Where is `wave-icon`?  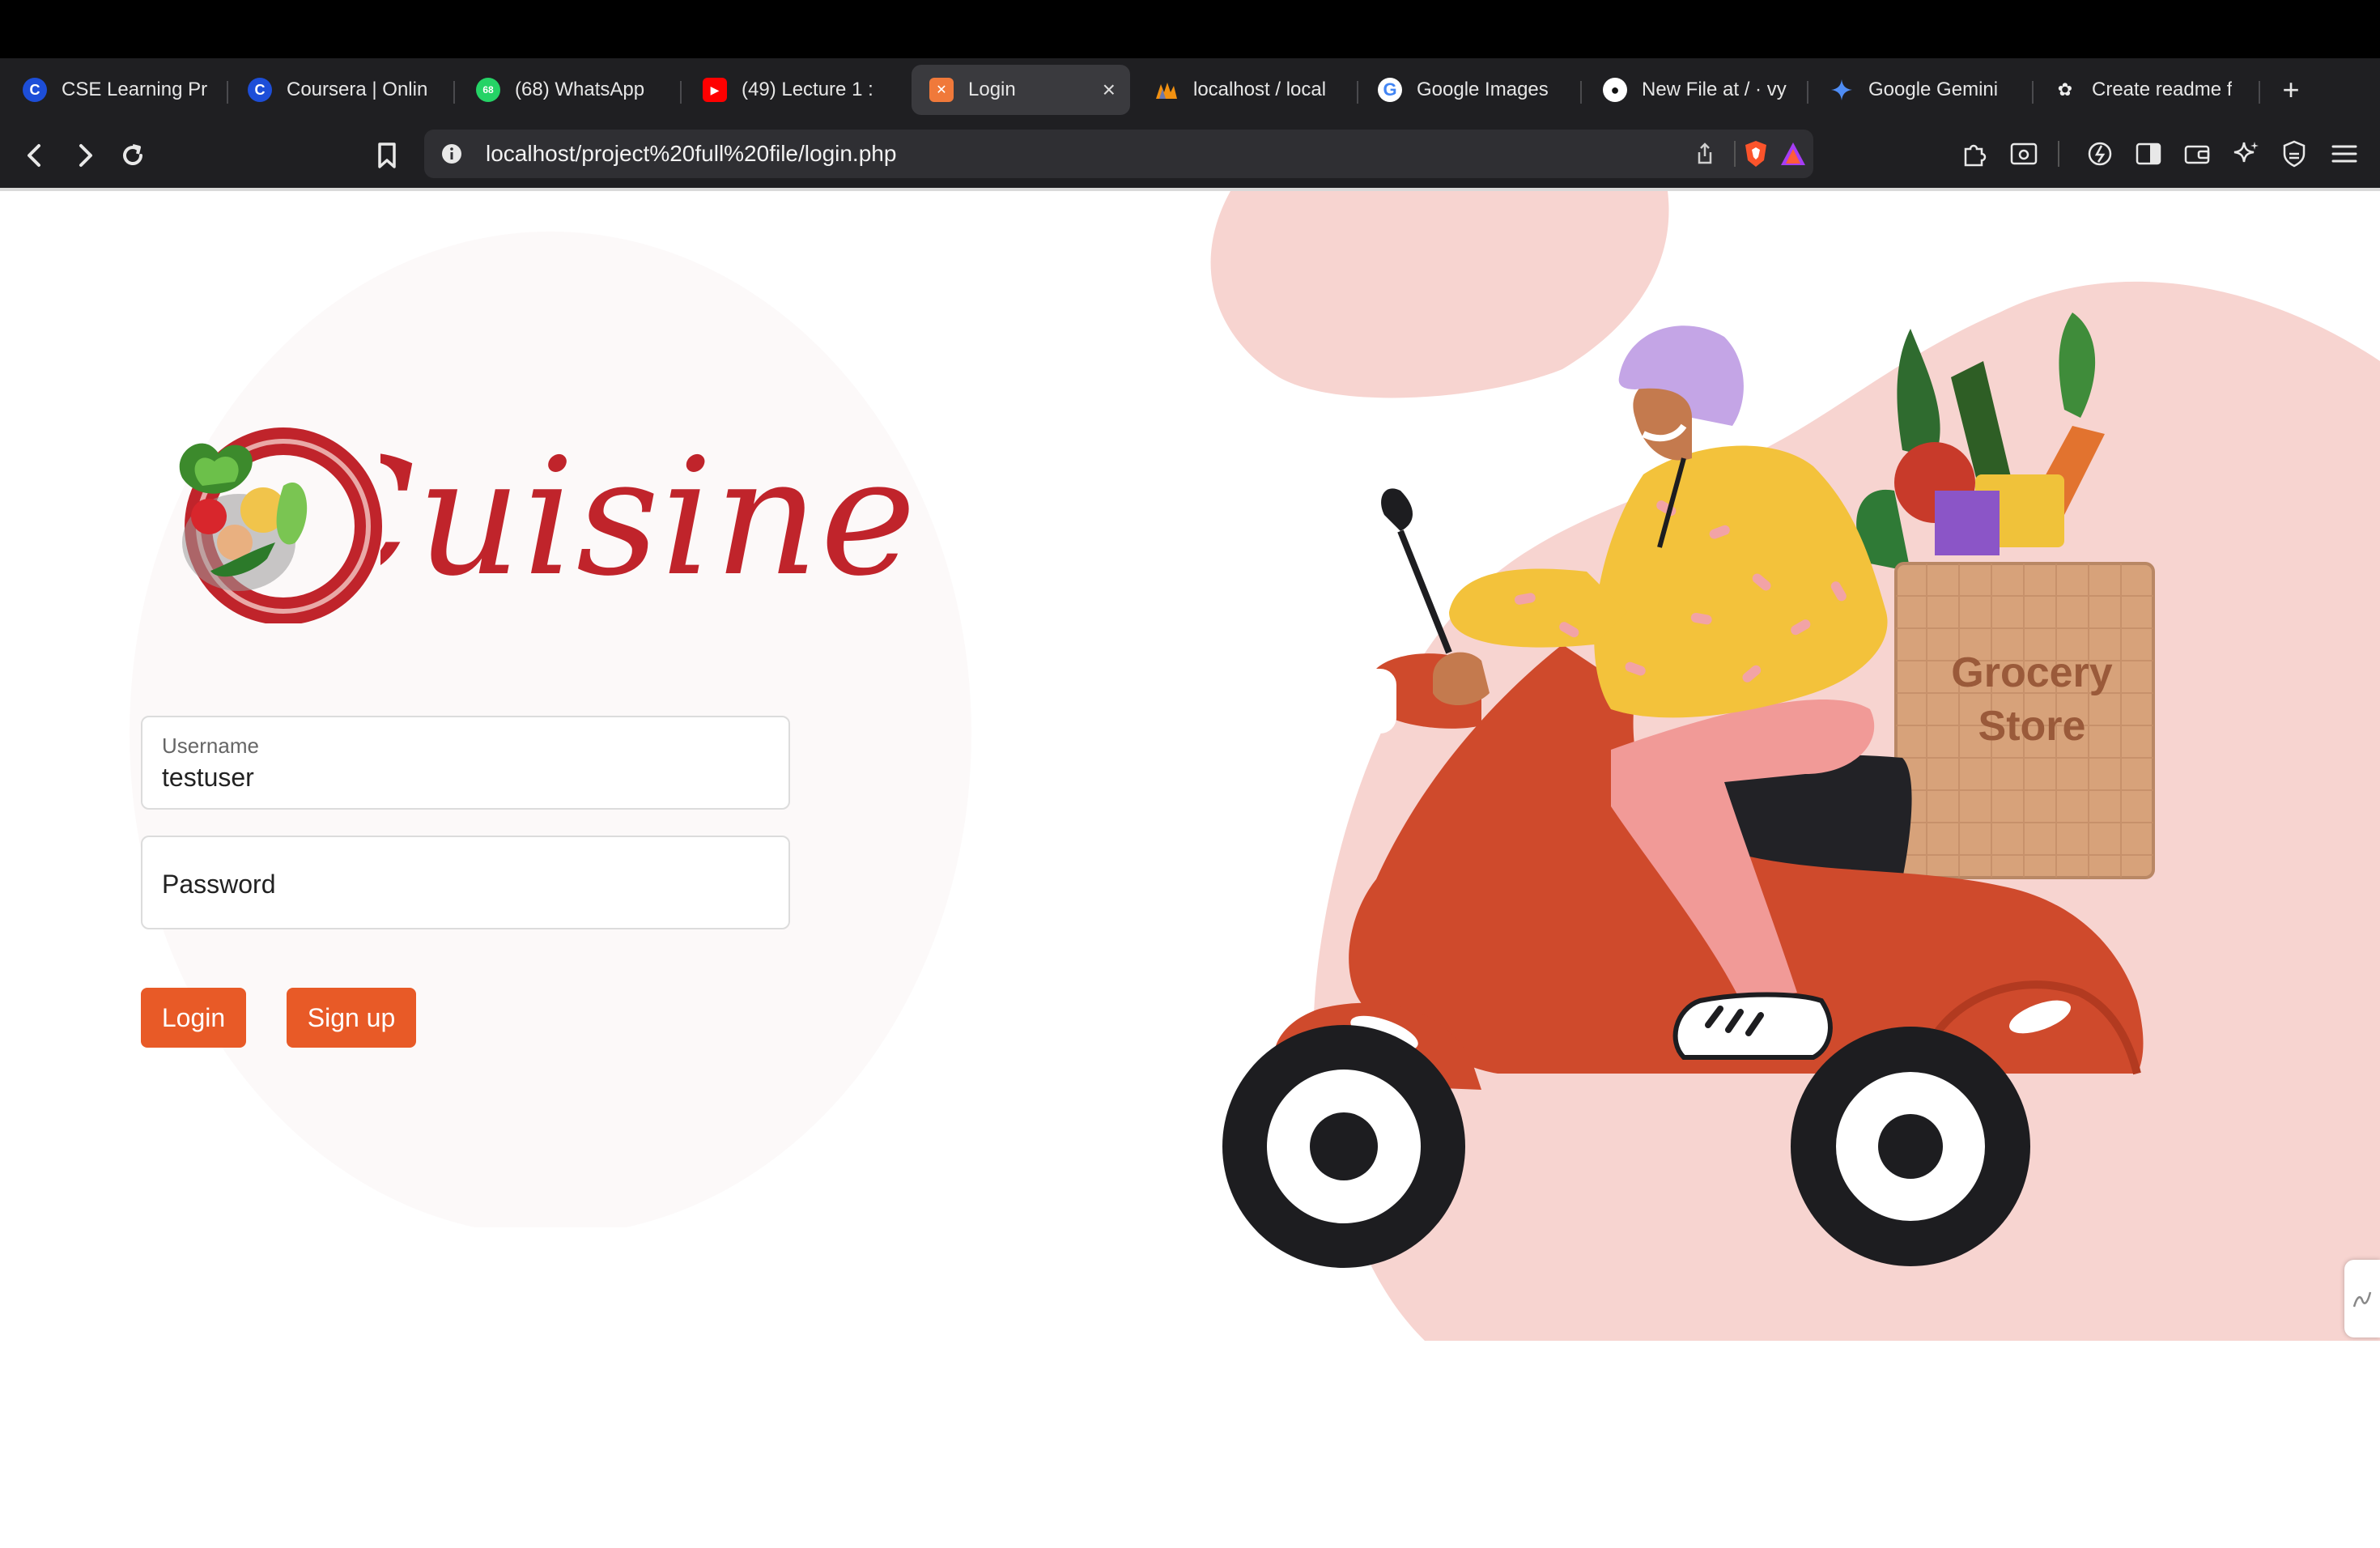 wave-icon is located at coordinates (2362, 1299).